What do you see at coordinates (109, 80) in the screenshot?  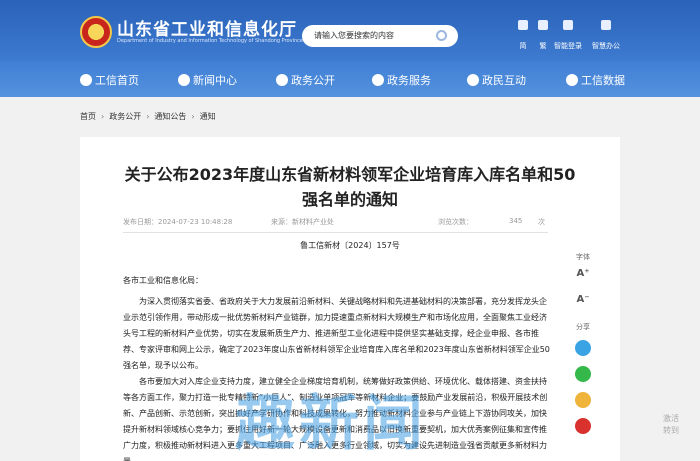 I see `nav-home: 工信首页` at bounding box center [109, 80].